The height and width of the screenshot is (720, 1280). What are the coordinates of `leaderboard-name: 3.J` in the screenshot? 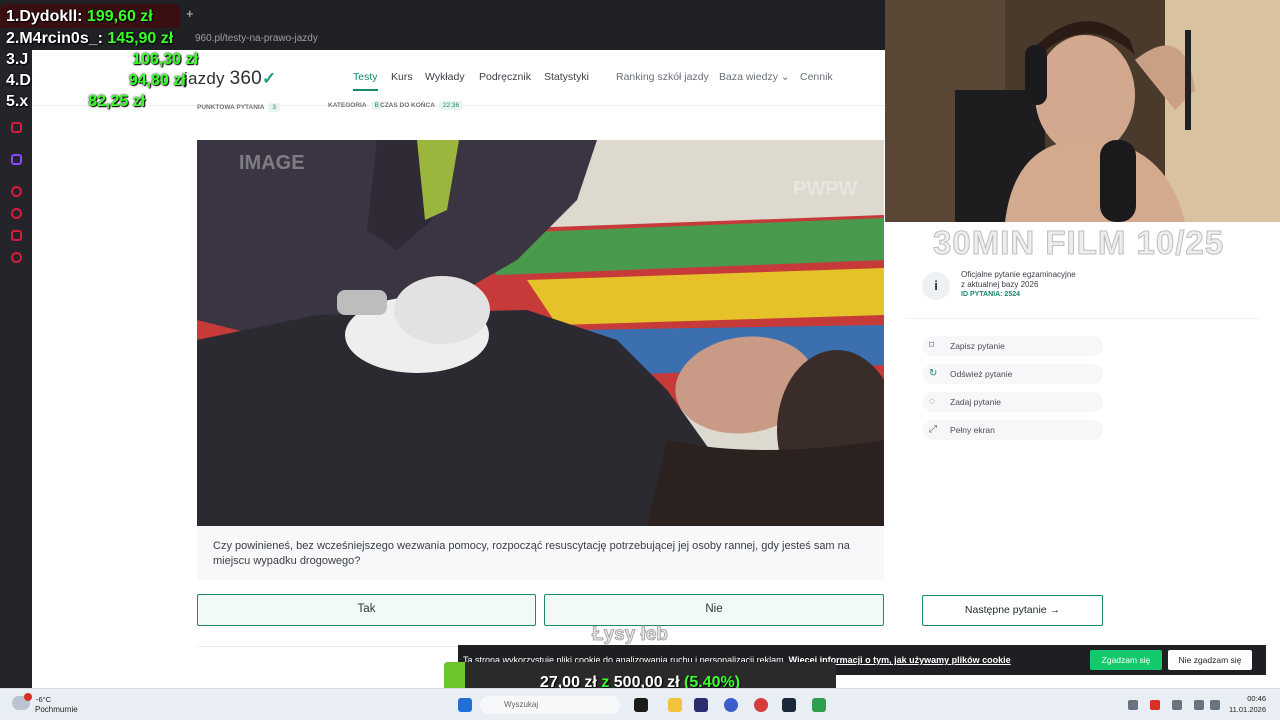 It's located at (17, 59).